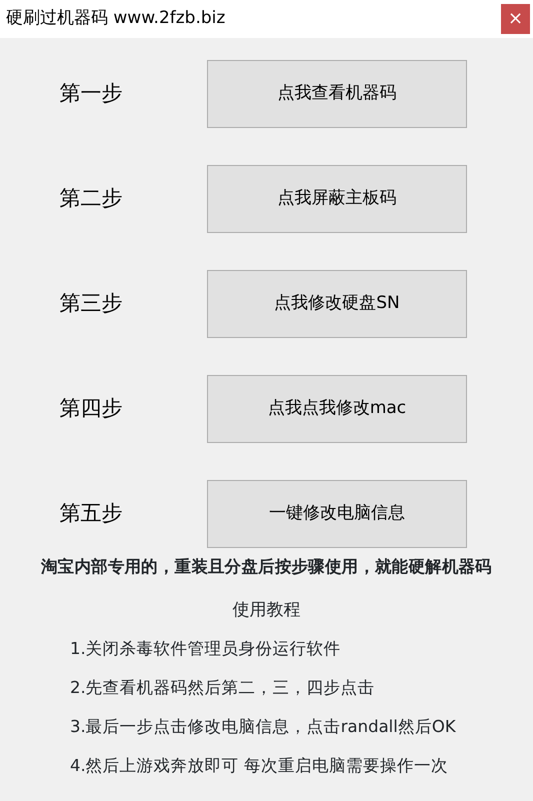 This screenshot has width=533, height=801. Describe the element at coordinates (116, 18) in the screenshot. I see `window-title: 硬刷过机器码 www.2fzb.biz` at that location.